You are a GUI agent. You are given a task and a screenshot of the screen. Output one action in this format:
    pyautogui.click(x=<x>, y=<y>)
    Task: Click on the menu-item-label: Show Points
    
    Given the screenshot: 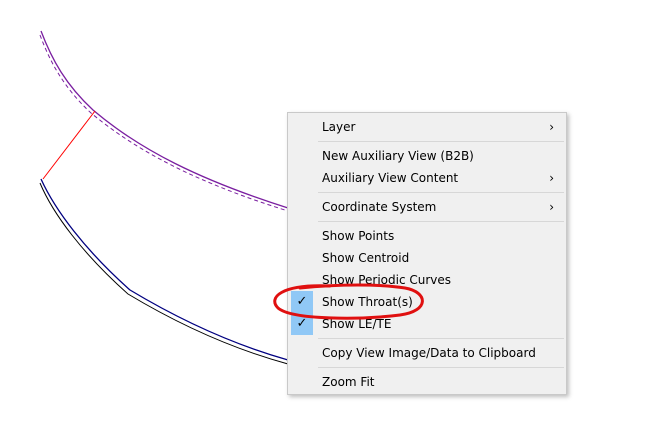 What is the action you would take?
    pyautogui.click(x=358, y=236)
    